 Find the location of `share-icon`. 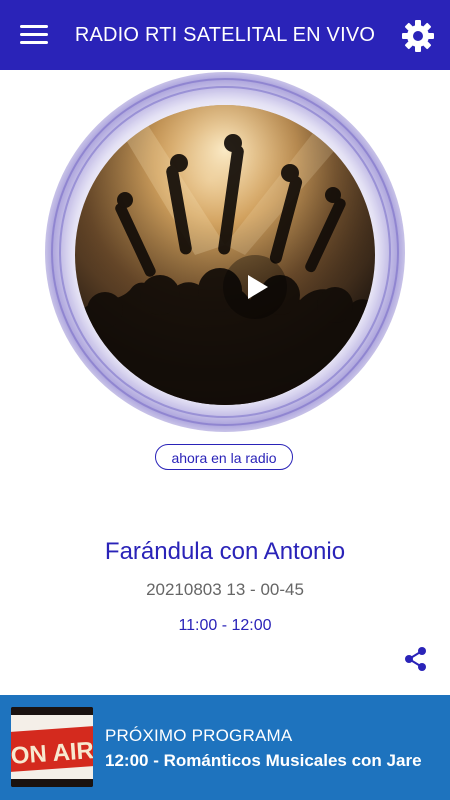

share-icon is located at coordinates (416, 659).